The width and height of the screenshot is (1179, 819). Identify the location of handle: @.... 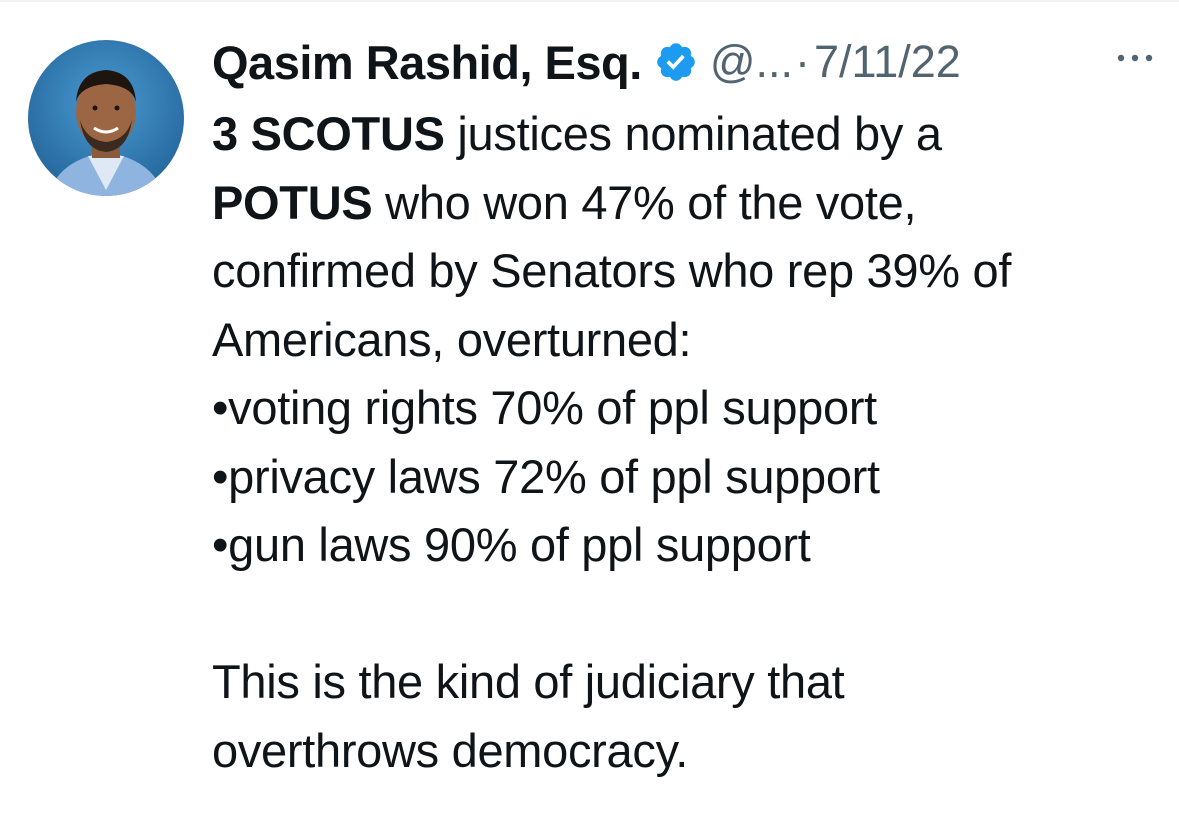
(751, 62).